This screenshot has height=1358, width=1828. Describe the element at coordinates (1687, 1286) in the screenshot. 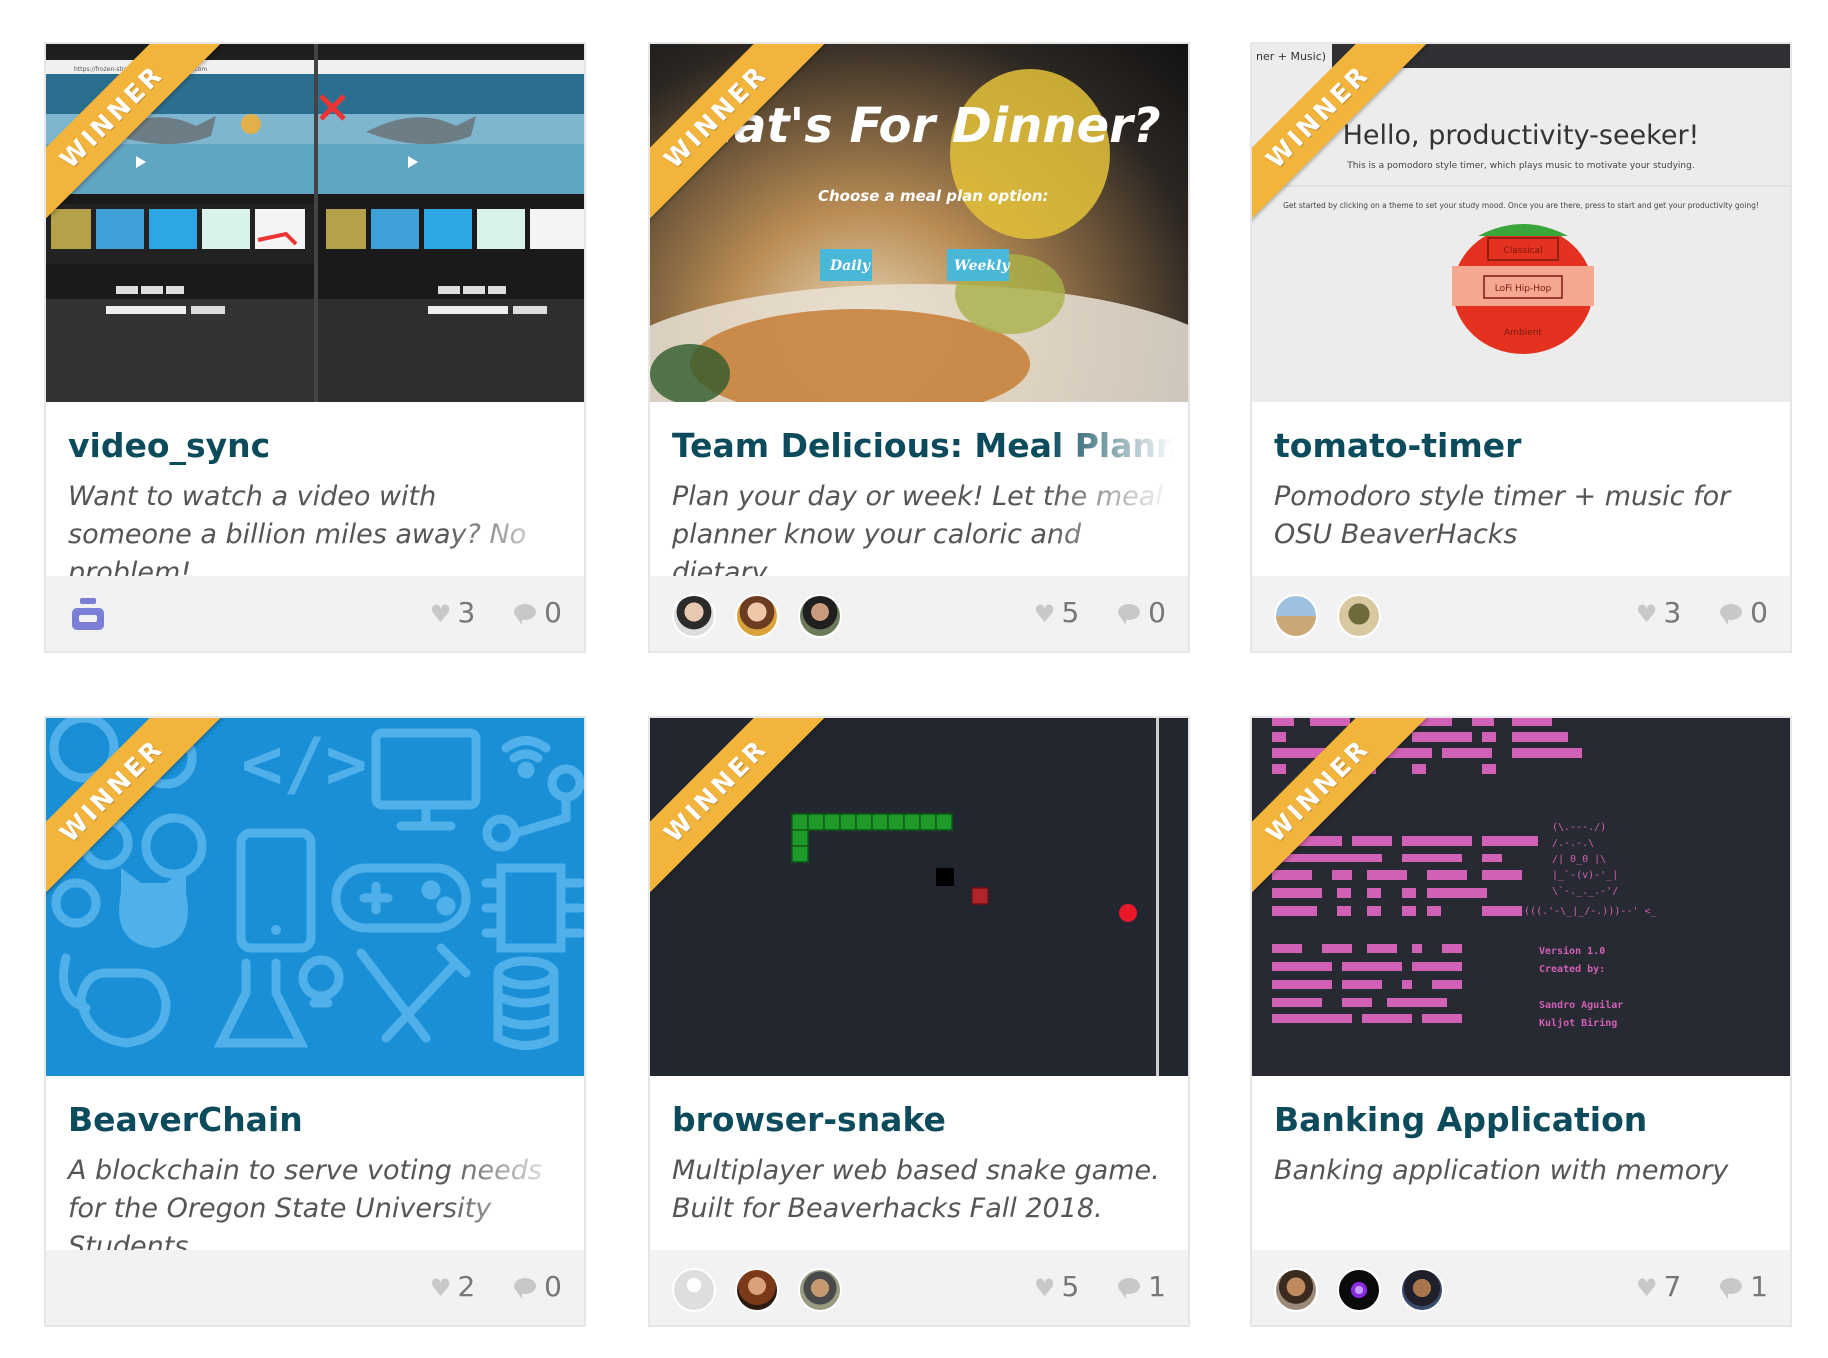

I see `card-stats: ♥ 7 1` at that location.